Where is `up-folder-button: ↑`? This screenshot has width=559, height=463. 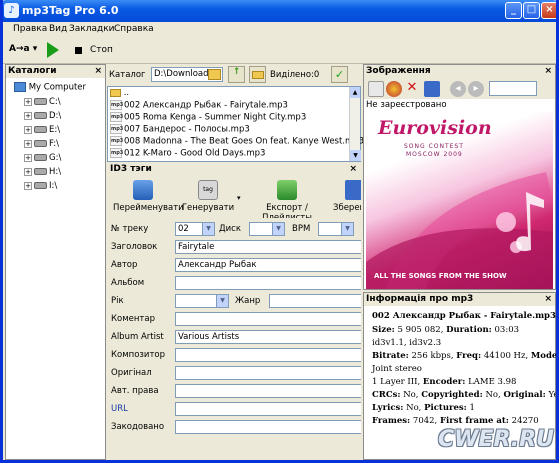
up-folder-button: ↑ is located at coordinates (236, 74).